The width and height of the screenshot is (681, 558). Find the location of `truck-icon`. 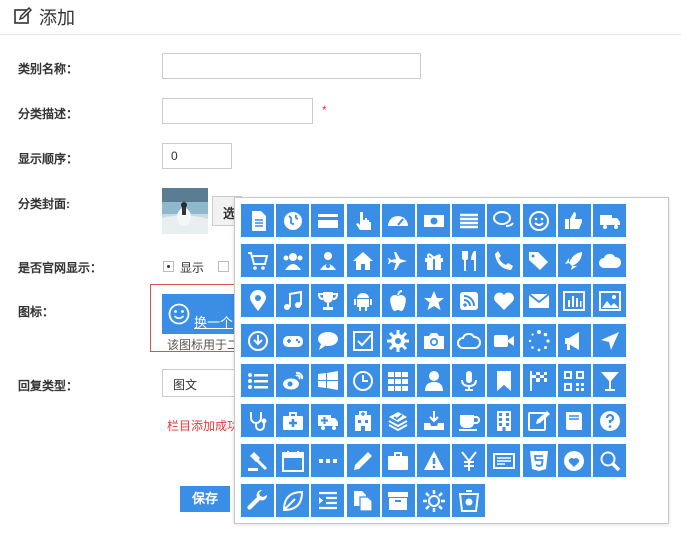

truck-icon is located at coordinates (609, 220).